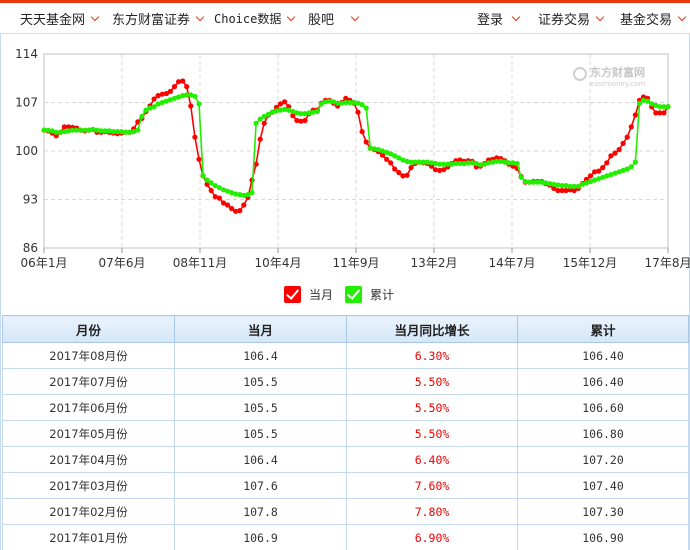 The image size is (690, 550). I want to click on top-nav-bar: 天天基金网 东方财富证券 Choice数据 股吧 登录 证券交易 基金交易, so click(345, 17).